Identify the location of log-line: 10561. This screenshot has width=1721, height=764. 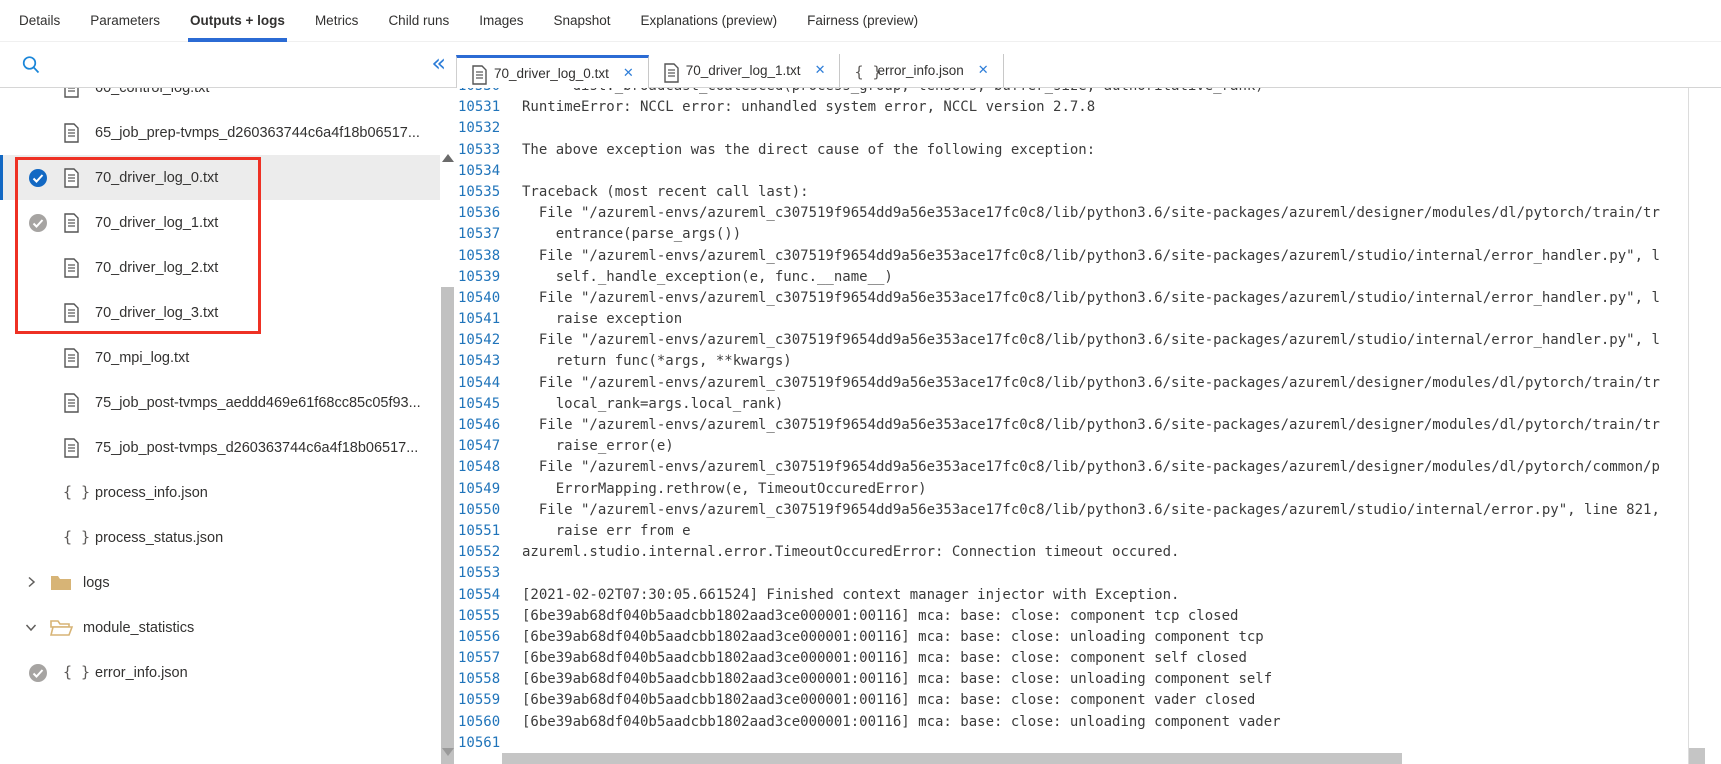
(1088, 743).